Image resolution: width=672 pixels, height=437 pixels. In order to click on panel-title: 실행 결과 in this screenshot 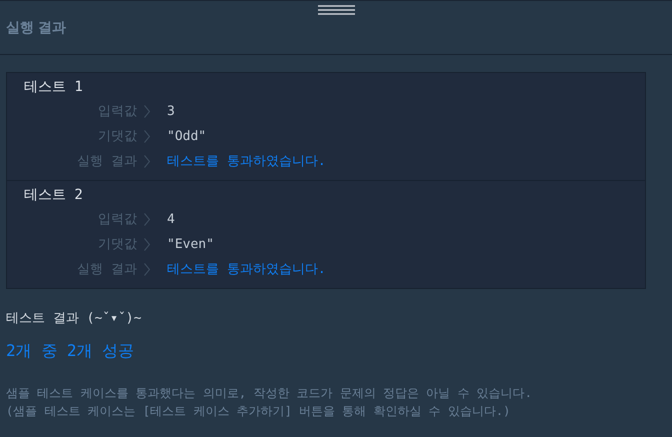, I will do `click(36, 27)`.